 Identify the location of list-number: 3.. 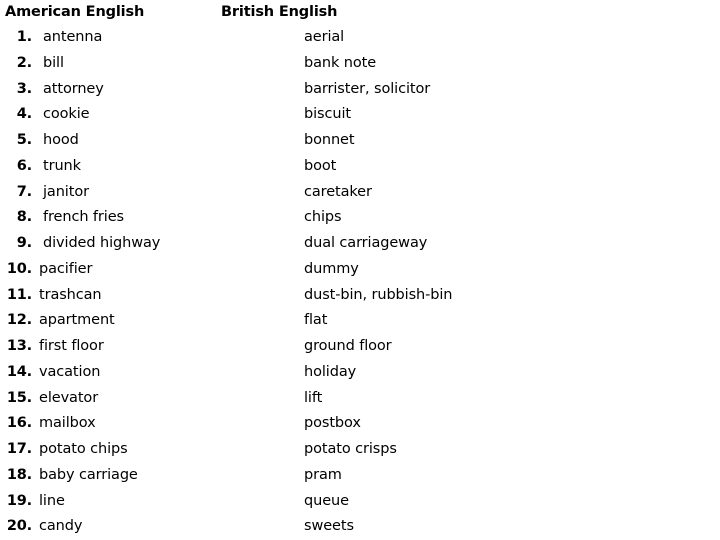
(24, 88).